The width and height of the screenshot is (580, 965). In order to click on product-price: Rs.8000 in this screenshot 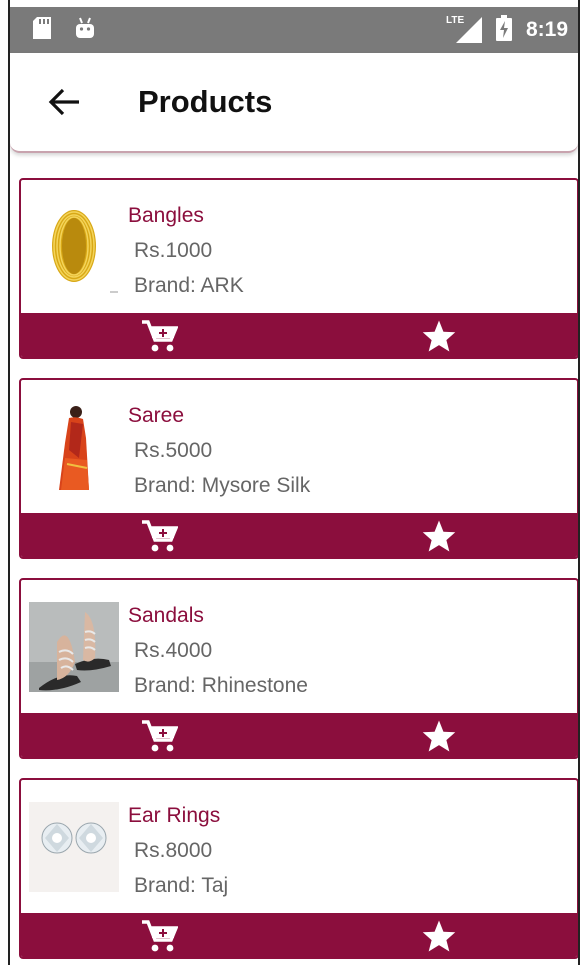, I will do `click(173, 850)`.